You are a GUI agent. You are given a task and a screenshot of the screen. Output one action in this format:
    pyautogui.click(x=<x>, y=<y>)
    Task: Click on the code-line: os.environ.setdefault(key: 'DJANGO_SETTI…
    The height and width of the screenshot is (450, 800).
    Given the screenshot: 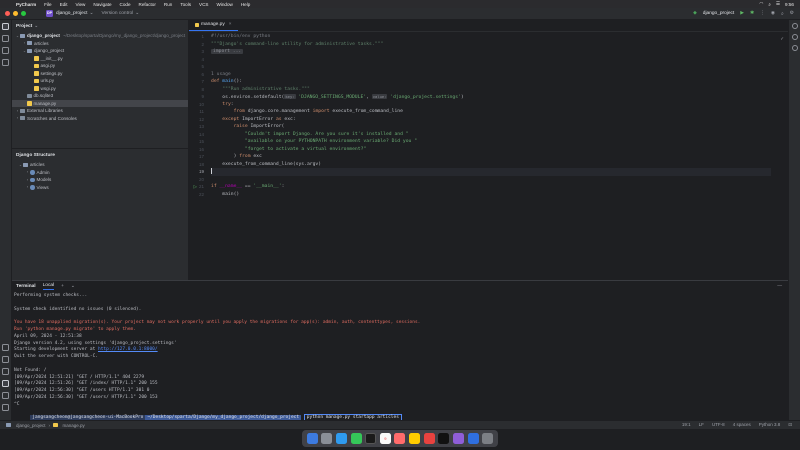 What is the action you would take?
    pyautogui.click(x=491, y=97)
    